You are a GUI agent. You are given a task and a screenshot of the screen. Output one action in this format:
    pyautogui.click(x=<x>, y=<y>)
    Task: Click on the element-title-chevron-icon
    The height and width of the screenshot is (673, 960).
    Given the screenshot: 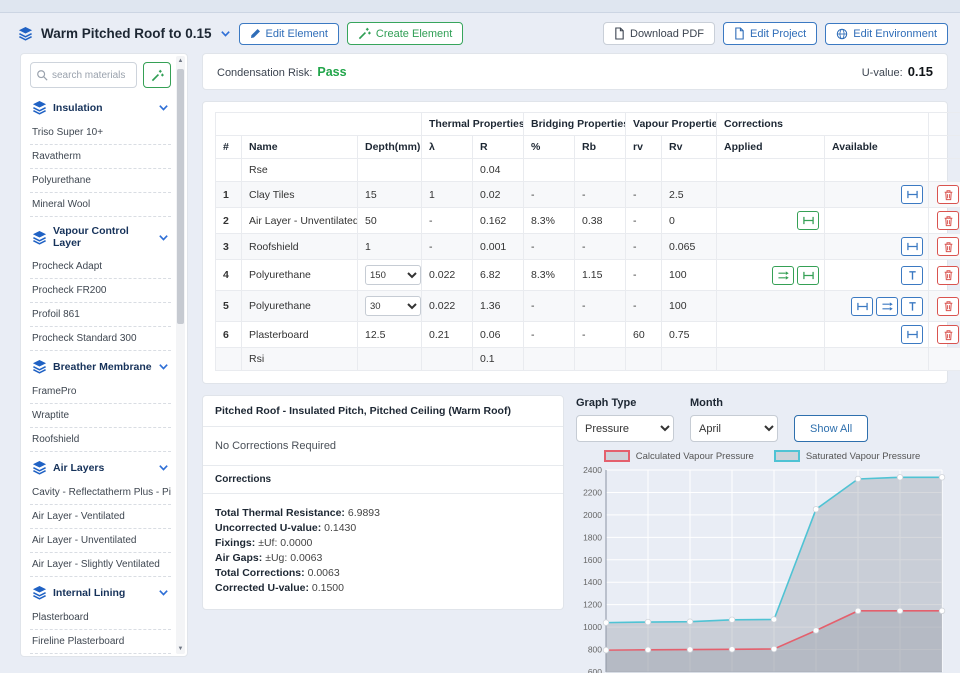 What is the action you would take?
    pyautogui.click(x=225, y=33)
    